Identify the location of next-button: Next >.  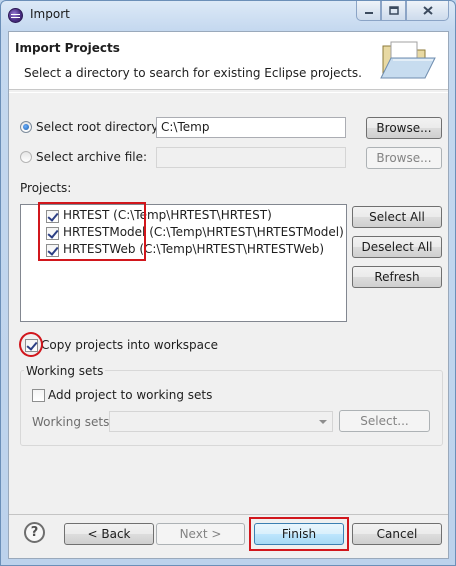
(200, 534).